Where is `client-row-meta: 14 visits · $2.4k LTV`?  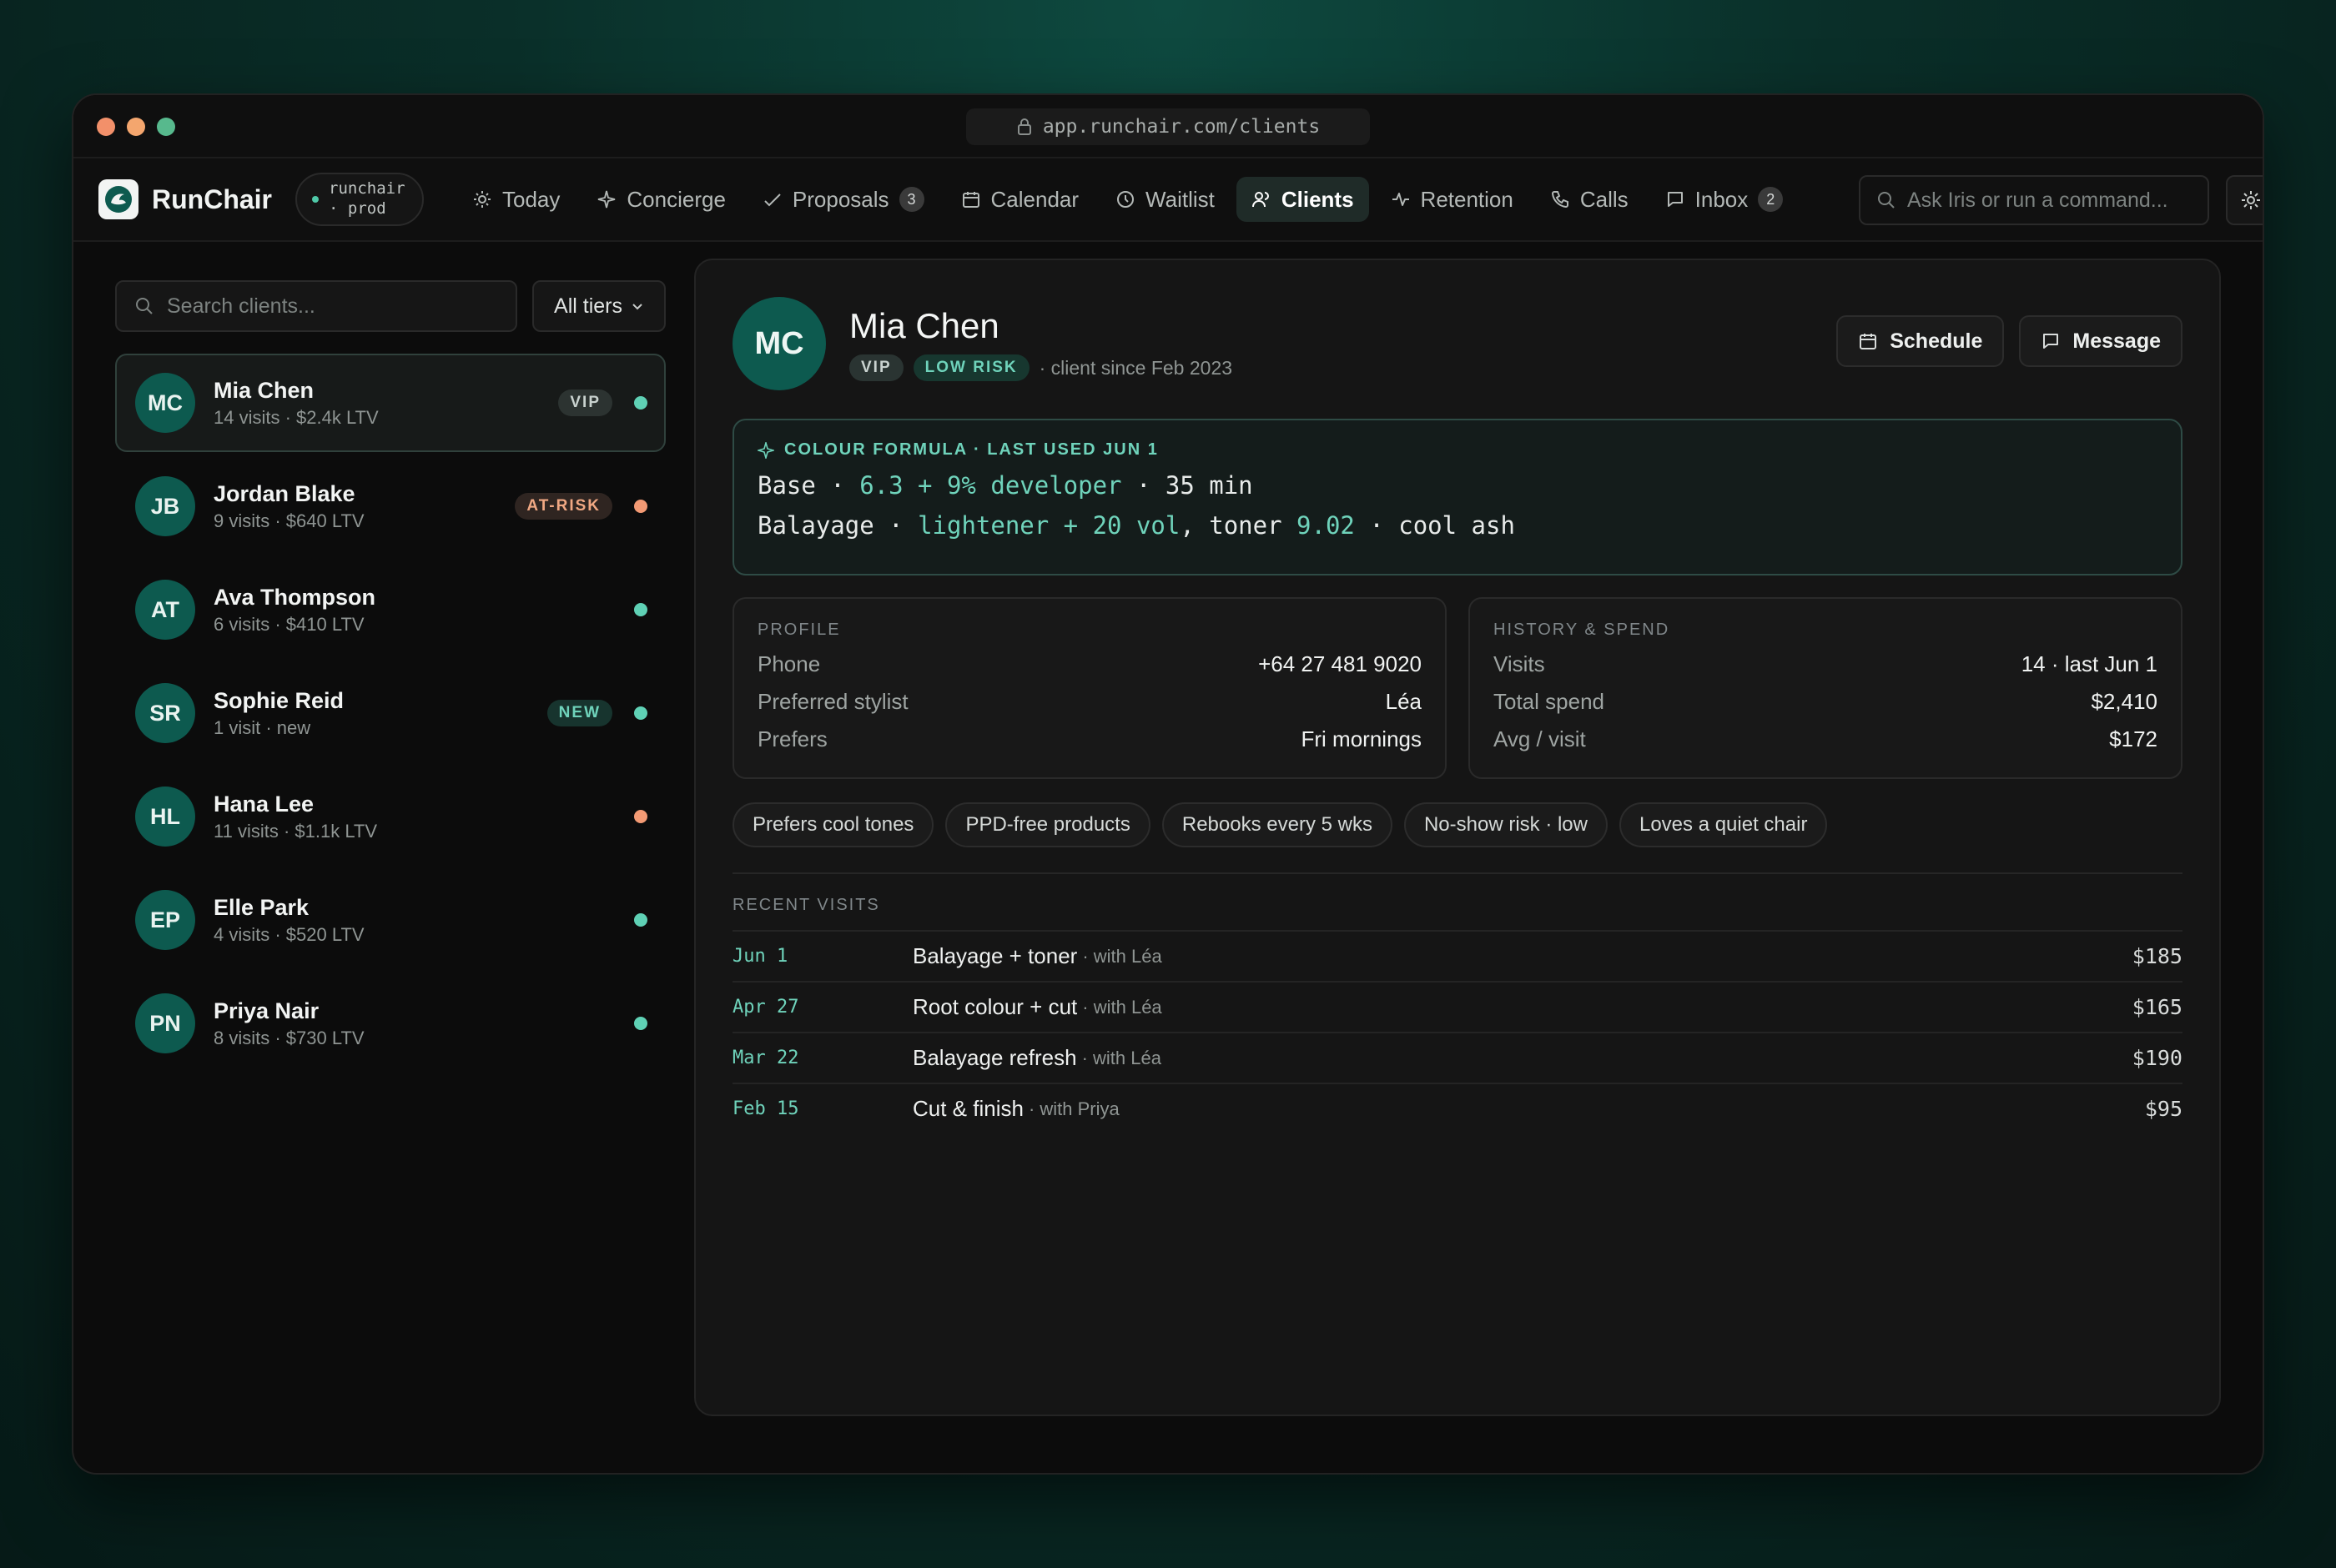
client-row-meta: 14 visits · $2.4k LTV is located at coordinates (296, 417).